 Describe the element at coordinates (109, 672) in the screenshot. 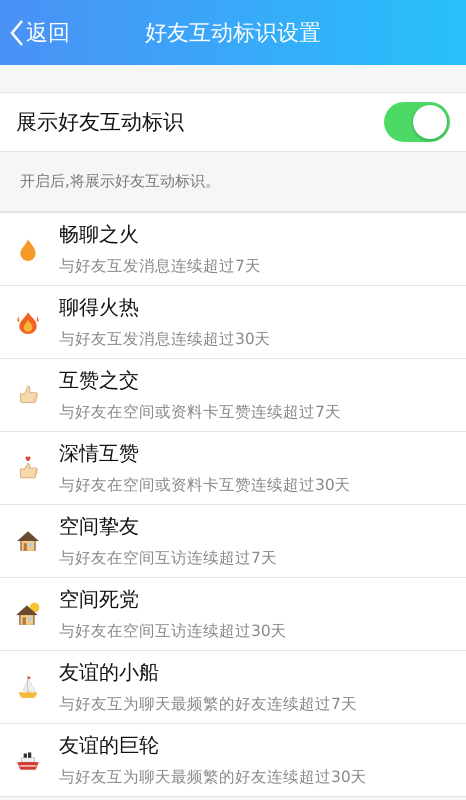

I see `badge-name: 友谊的小船` at that location.